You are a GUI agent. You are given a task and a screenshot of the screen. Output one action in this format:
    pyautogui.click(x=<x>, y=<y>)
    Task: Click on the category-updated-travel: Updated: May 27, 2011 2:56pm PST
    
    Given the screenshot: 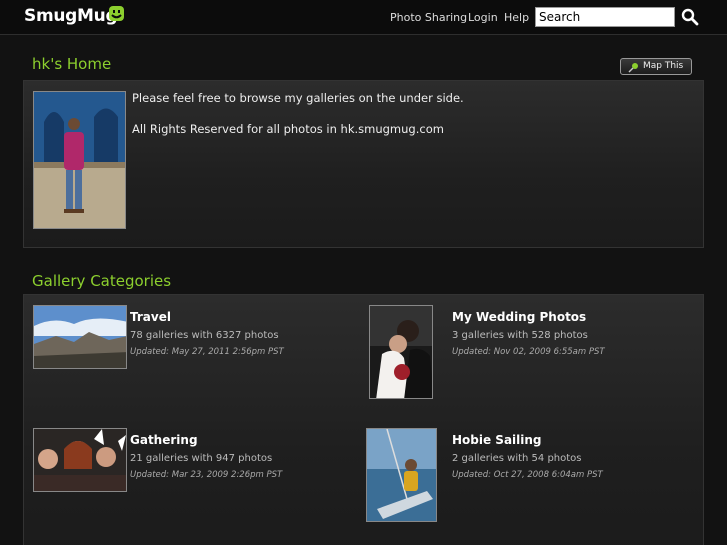 What is the action you would take?
    pyautogui.click(x=207, y=352)
    